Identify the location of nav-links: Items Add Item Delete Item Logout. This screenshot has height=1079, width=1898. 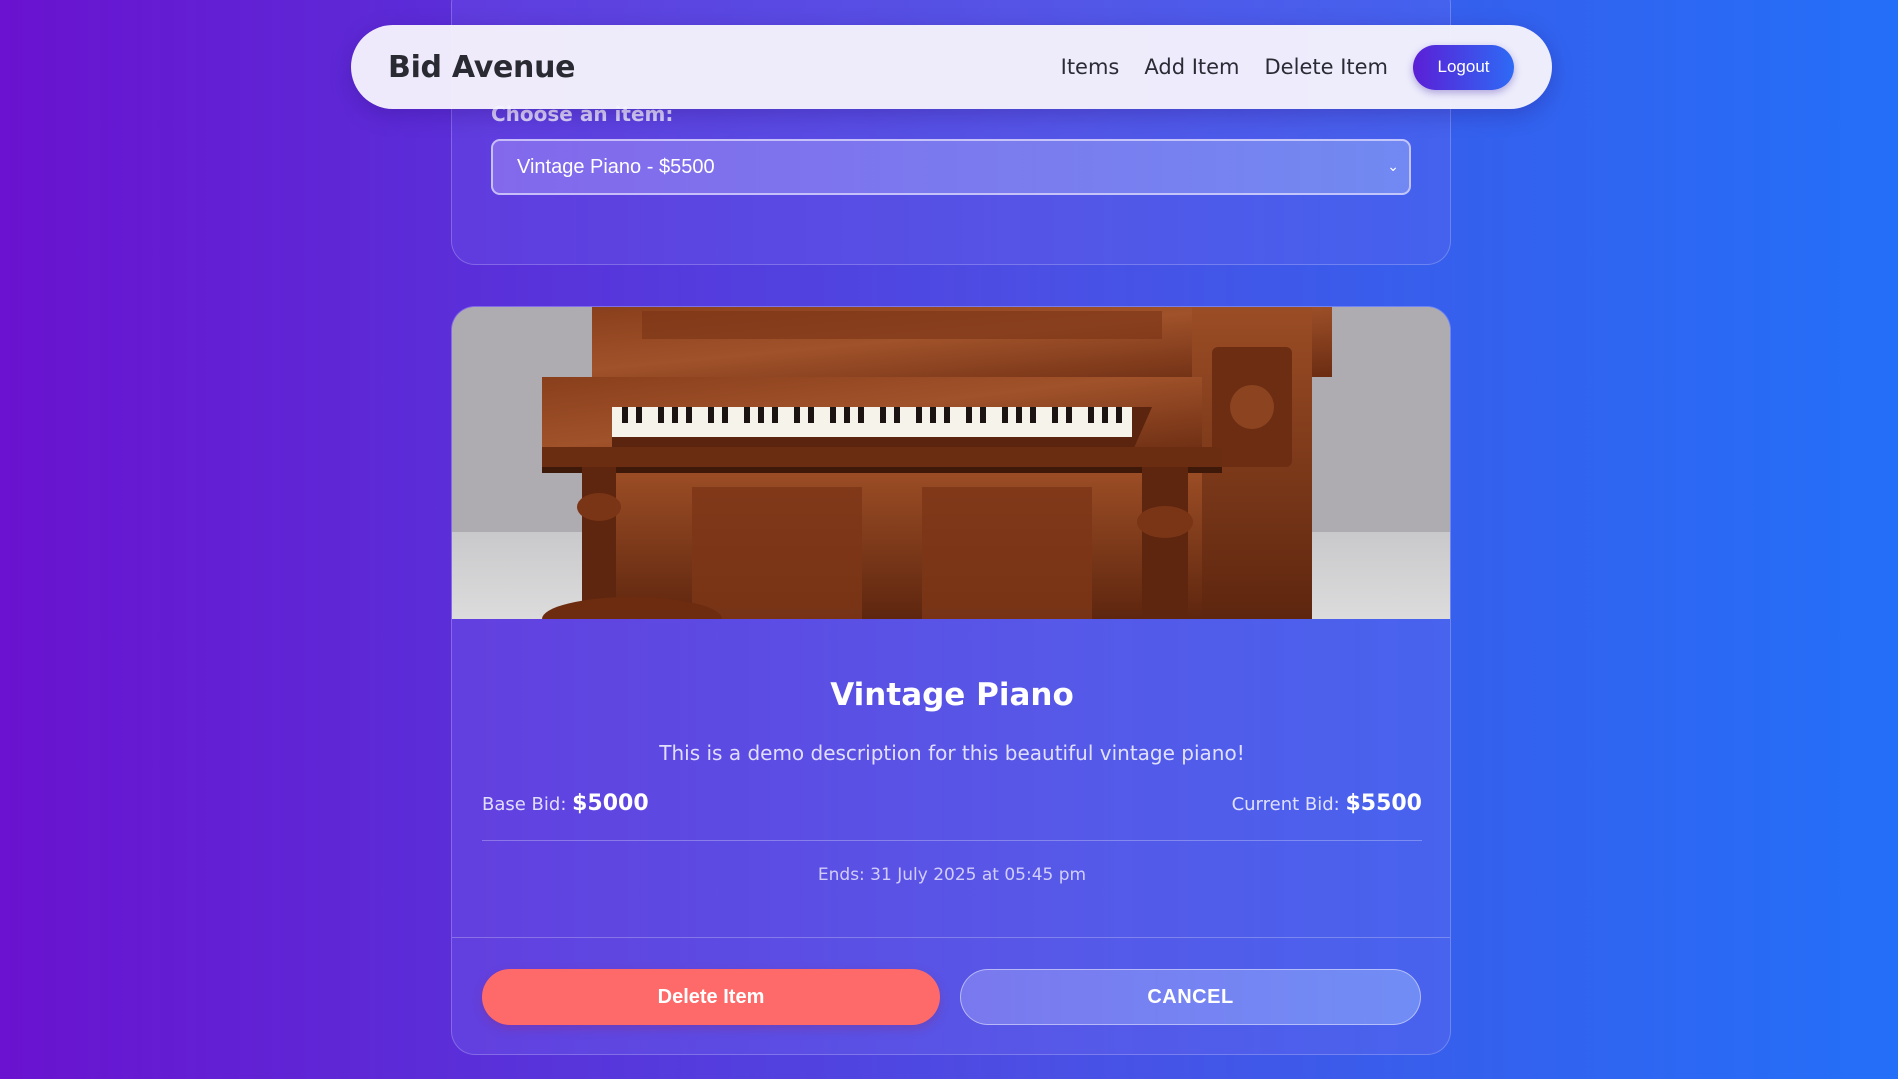
(1287, 67).